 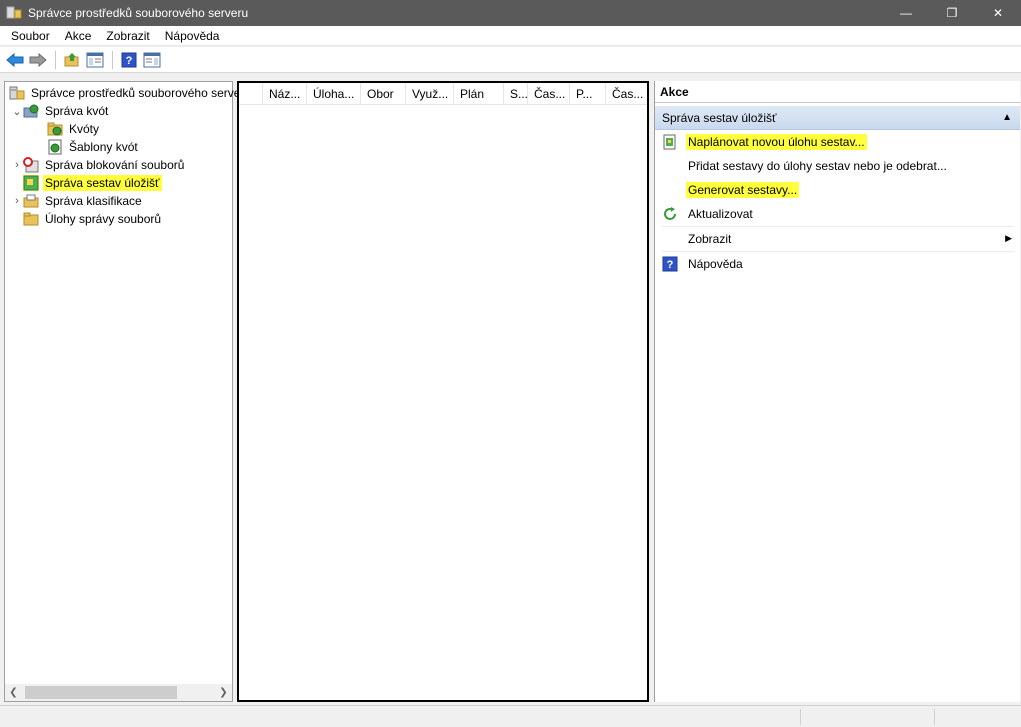 What do you see at coordinates (84, 129) in the screenshot?
I see `tree-node-label: Kvóty` at bounding box center [84, 129].